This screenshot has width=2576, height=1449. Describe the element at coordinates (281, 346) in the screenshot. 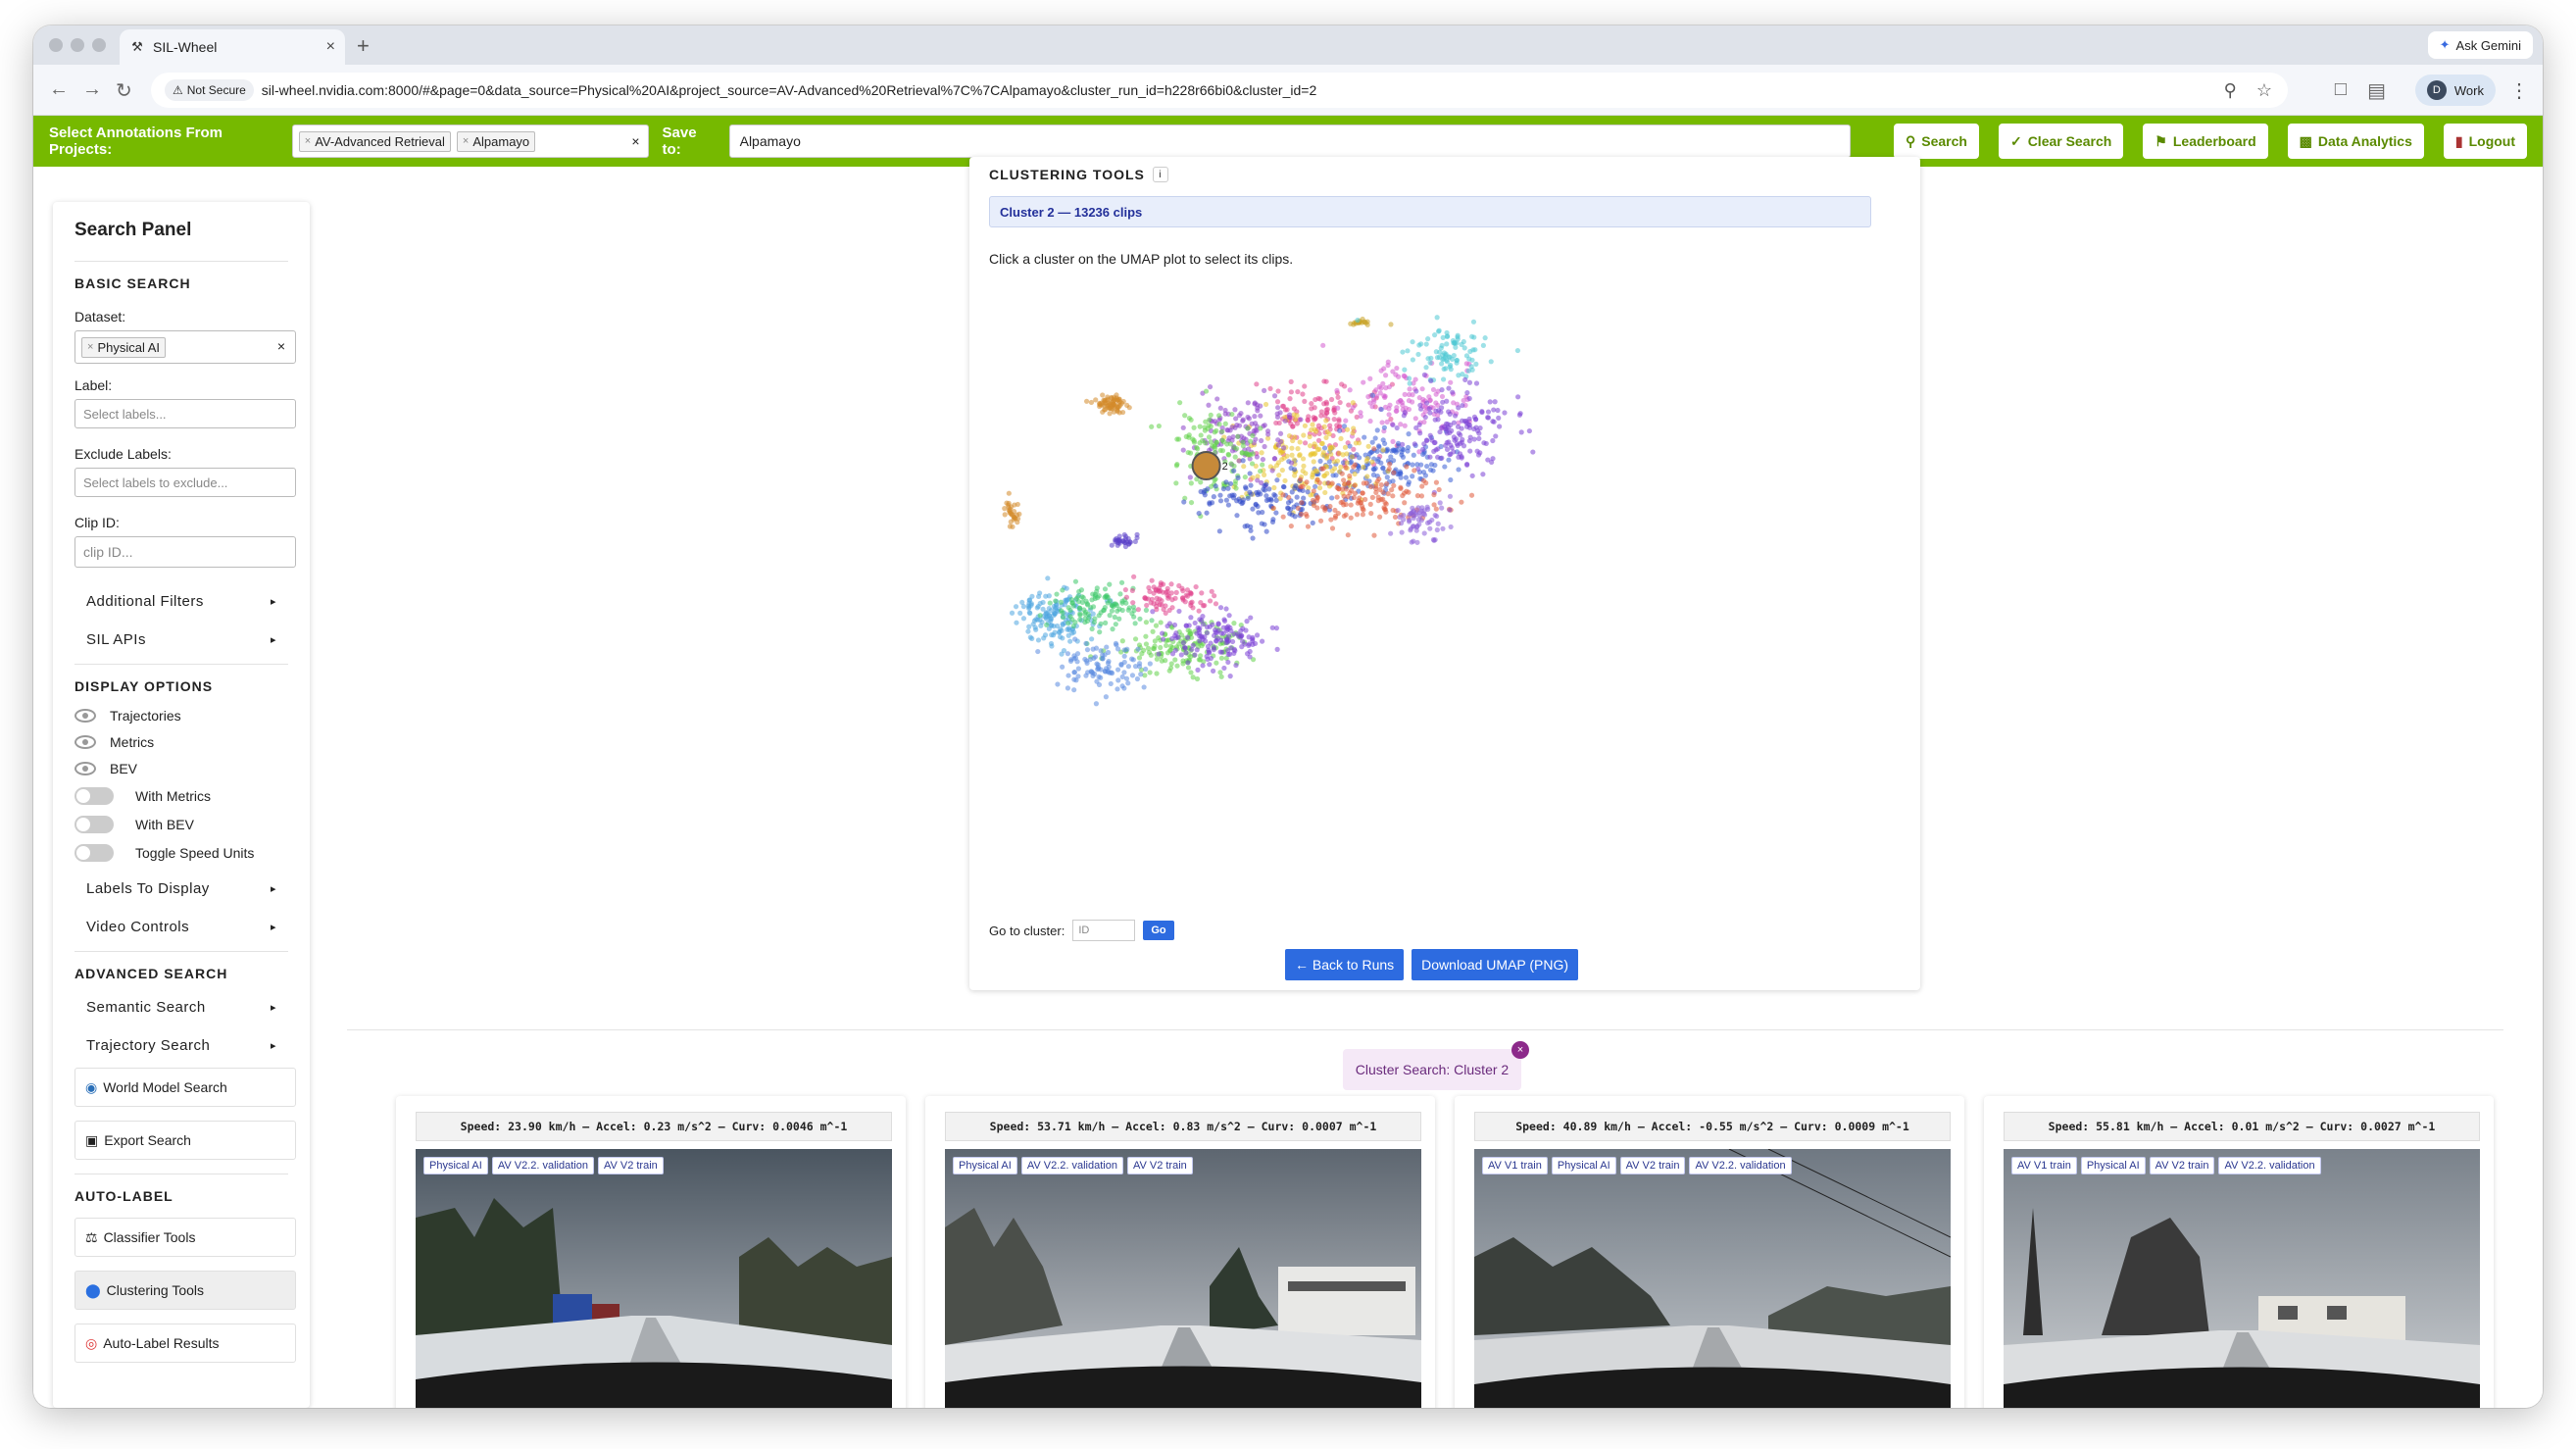

I see `clear-dataset-icon: ×` at that location.